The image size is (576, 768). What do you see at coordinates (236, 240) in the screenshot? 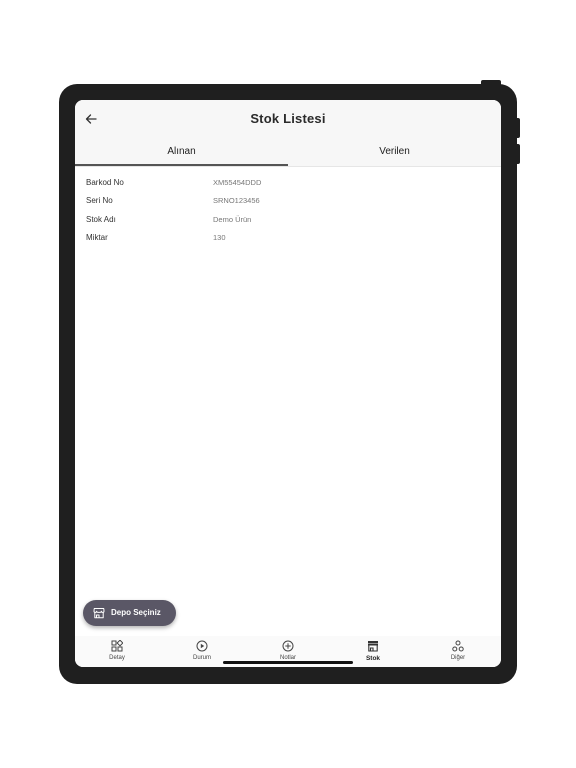
I see `detail-row-miktar: Miktar 130` at bounding box center [236, 240].